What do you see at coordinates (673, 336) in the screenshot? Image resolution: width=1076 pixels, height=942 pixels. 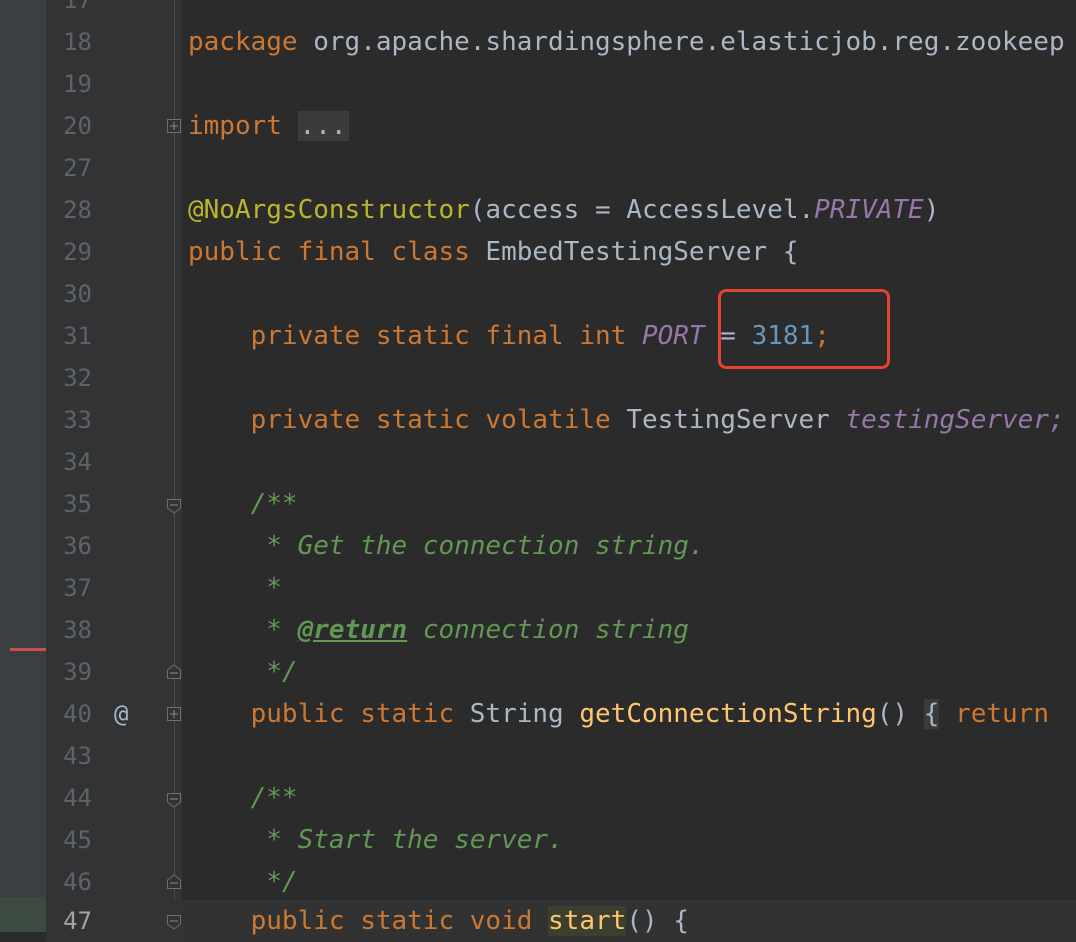 I see `field-name: PORT` at bounding box center [673, 336].